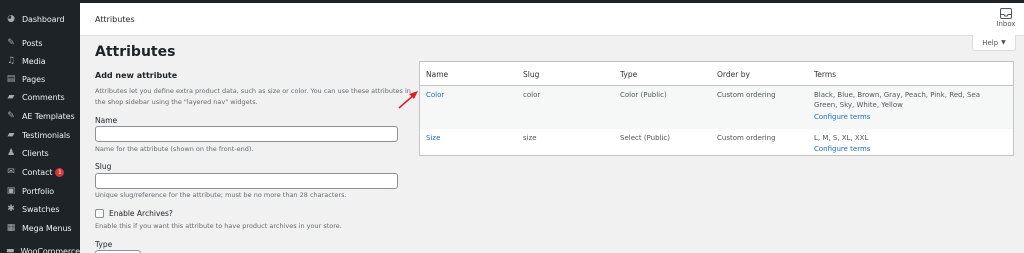 This screenshot has width=1024, height=253. Describe the element at coordinates (408, 100) in the screenshot. I see `annotation-arrow-icon` at that location.